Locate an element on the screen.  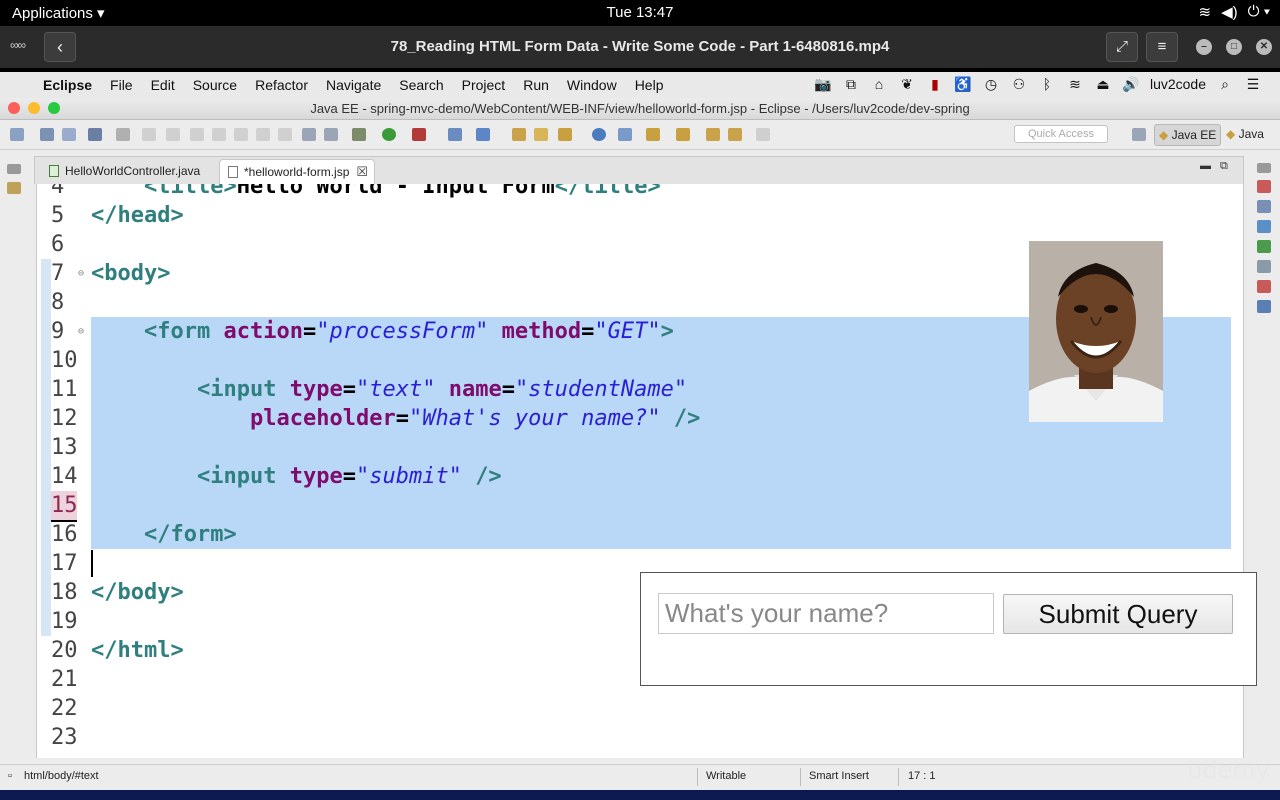
camera-icon: 📷 is located at coordinates (823, 84).